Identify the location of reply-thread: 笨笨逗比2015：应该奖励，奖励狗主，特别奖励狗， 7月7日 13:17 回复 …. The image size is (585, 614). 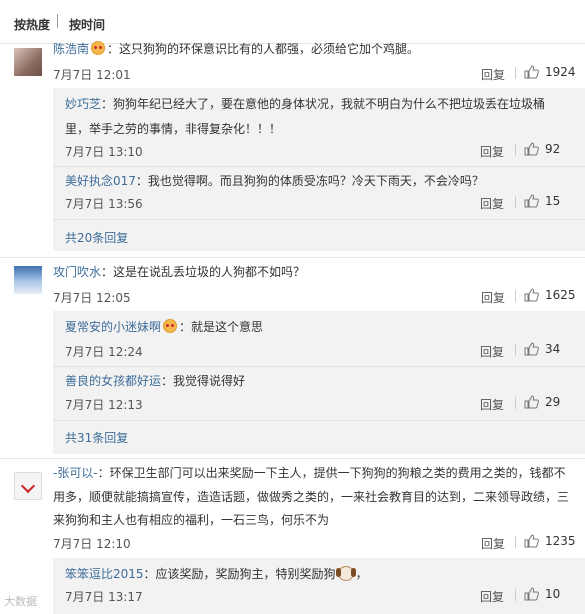
(319, 586).